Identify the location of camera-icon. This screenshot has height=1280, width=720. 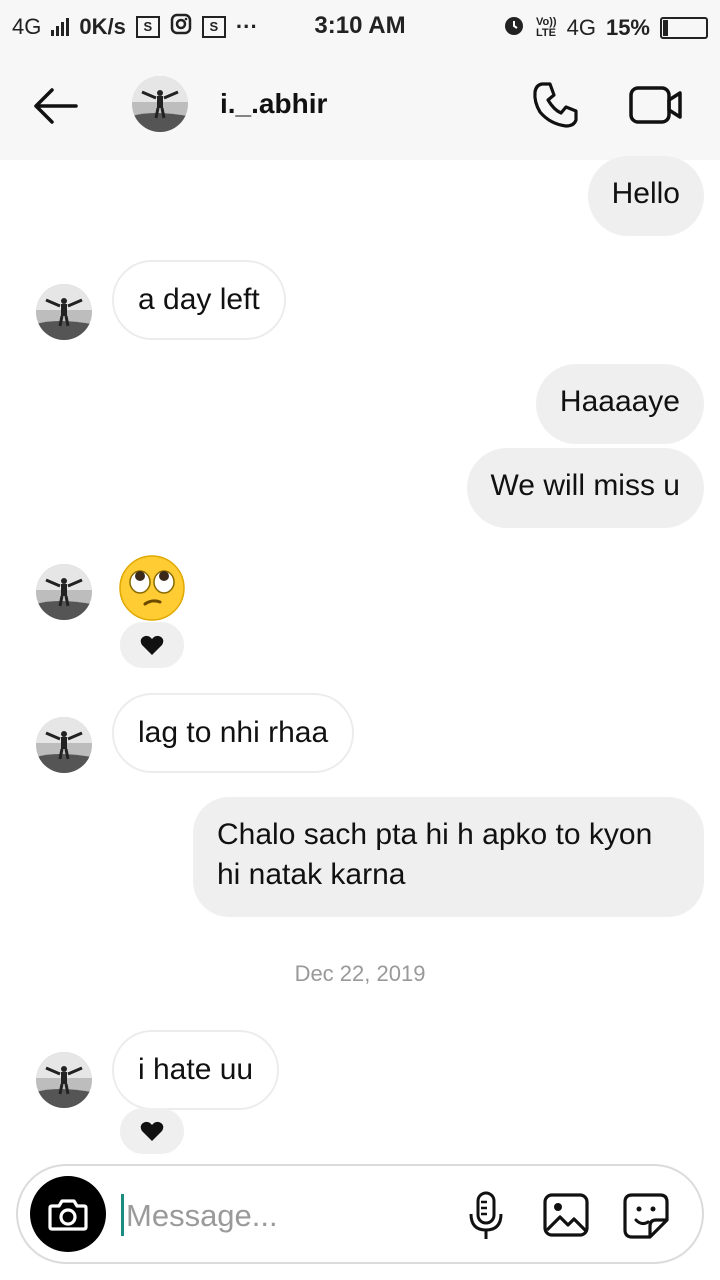
(68, 1215).